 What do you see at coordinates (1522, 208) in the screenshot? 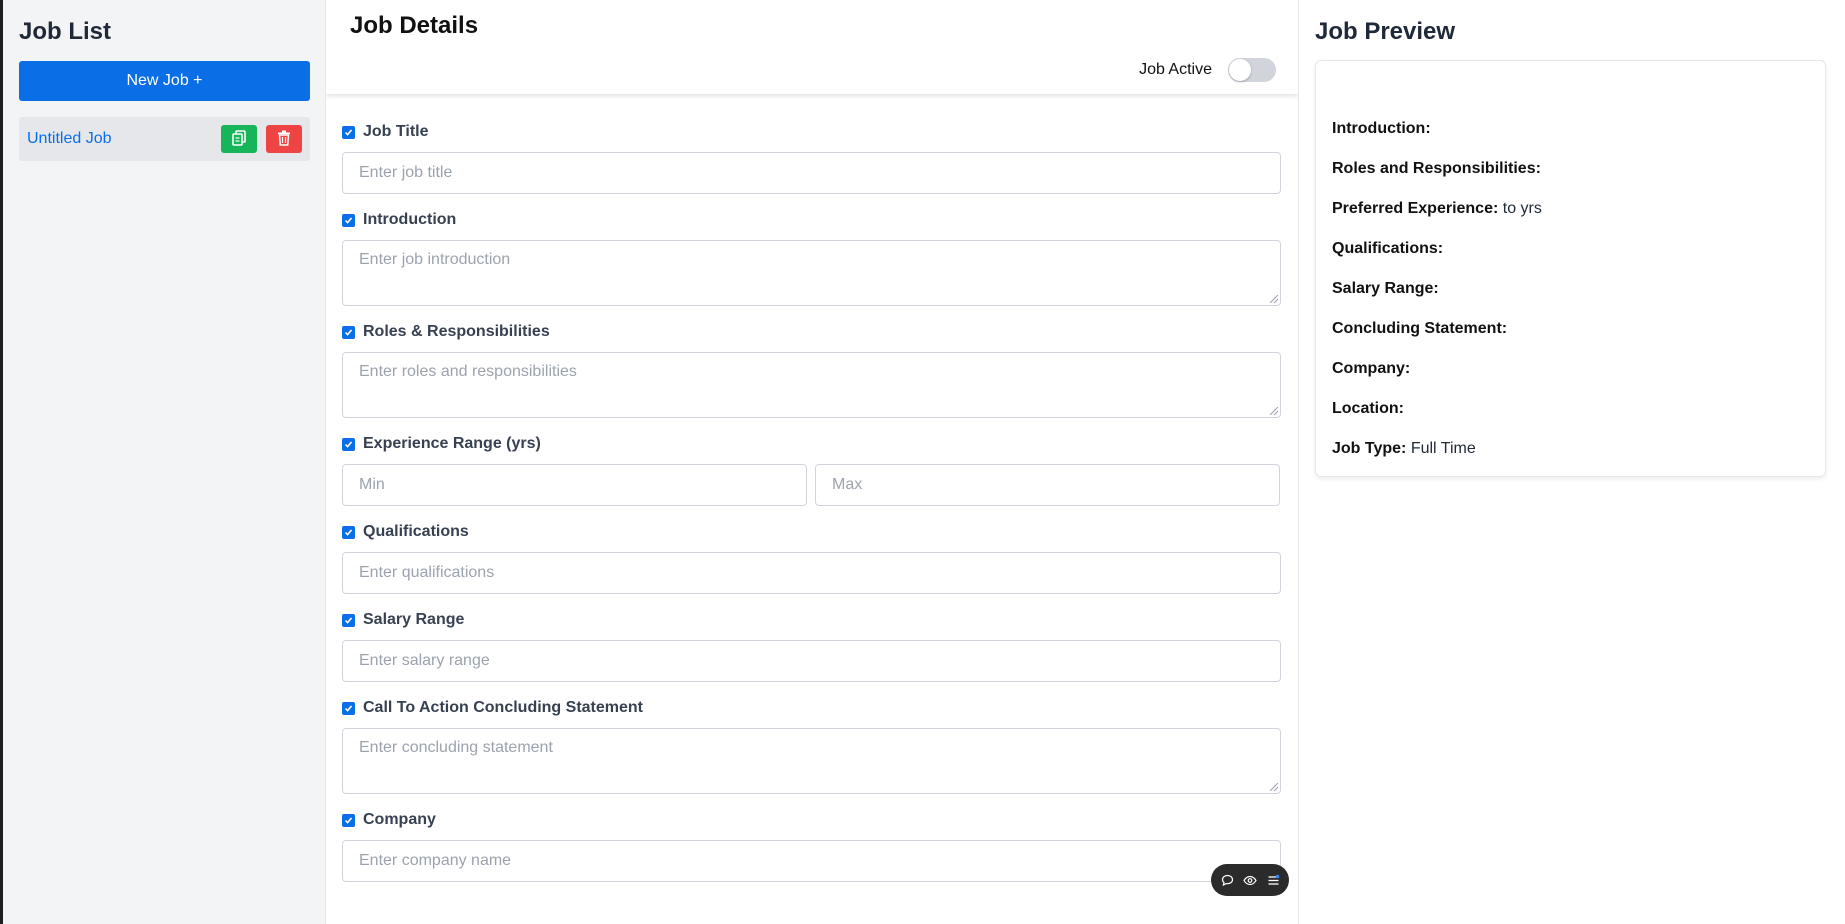
I see `preview-experience-value: to yrs` at bounding box center [1522, 208].